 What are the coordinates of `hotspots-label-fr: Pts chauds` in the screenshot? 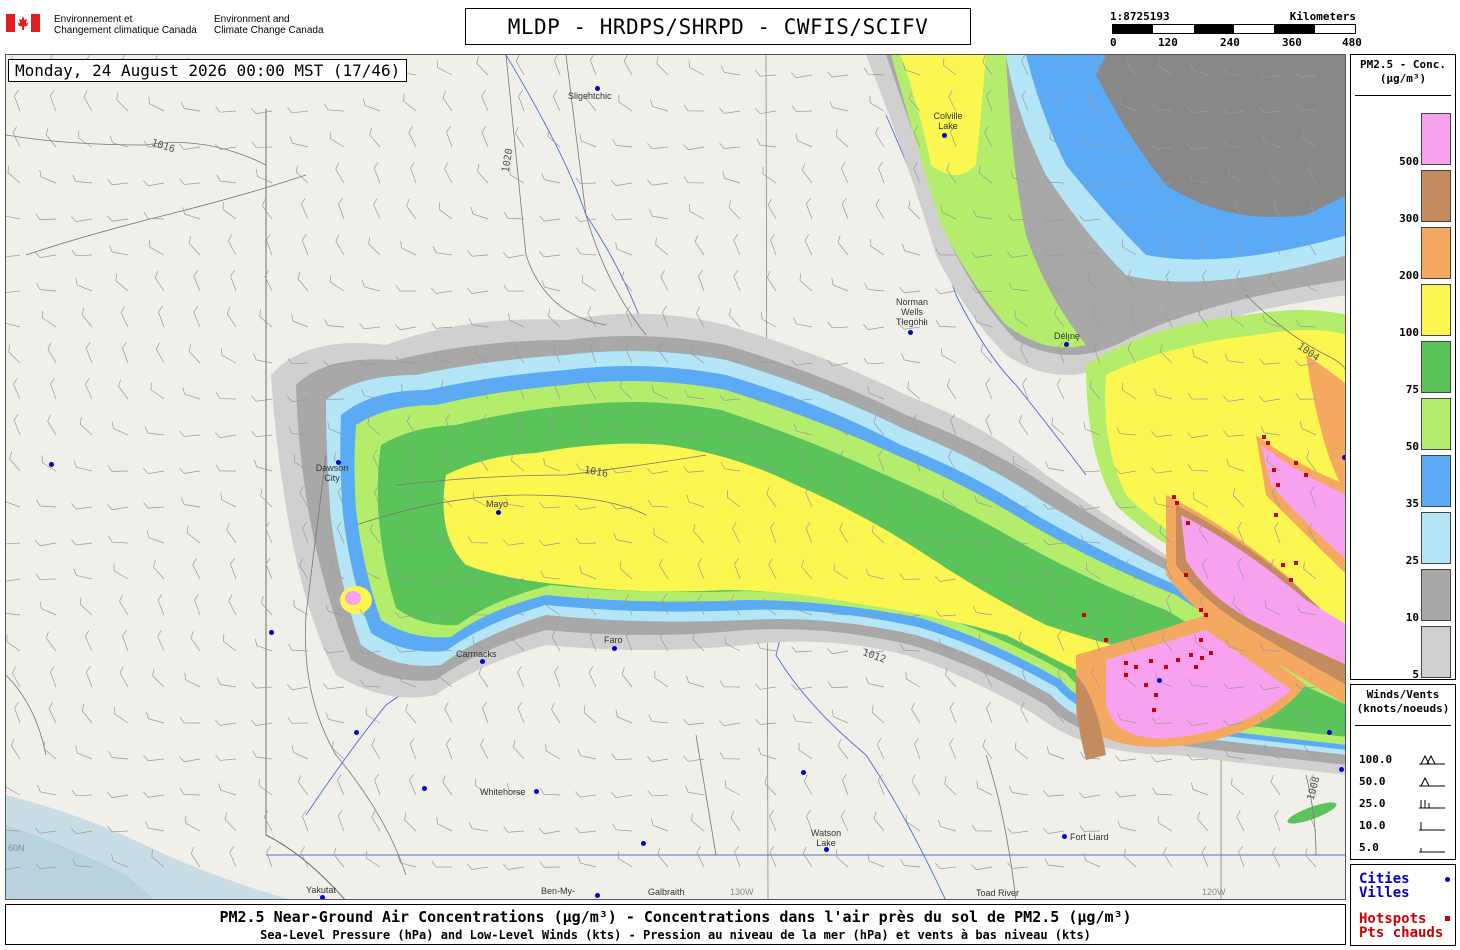 It's located at (1401, 933).